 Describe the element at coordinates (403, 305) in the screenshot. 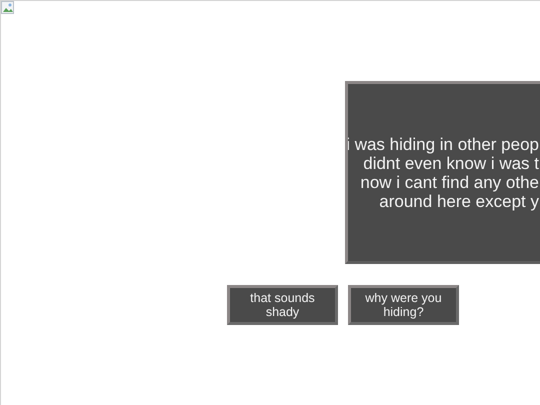

I see `choice-button: why were you hiding?` at that location.